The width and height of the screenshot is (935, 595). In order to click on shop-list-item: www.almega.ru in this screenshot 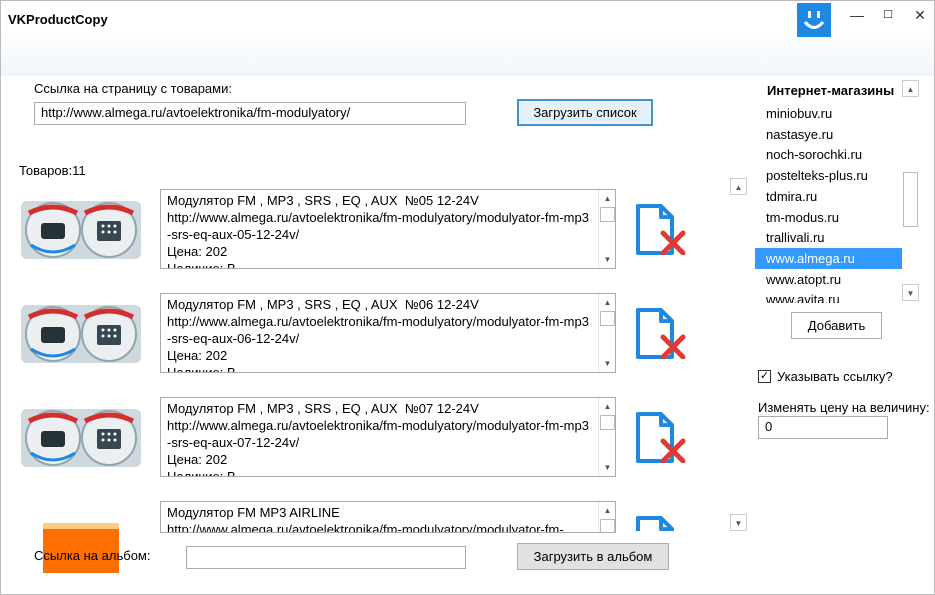, I will do `click(828, 258)`.